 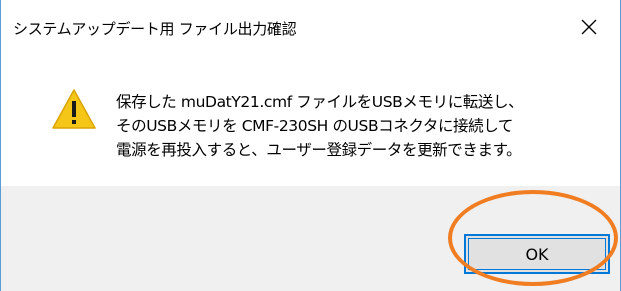 I want to click on message-line: 電源を再投入すると、ユーザー登録データを更新できます。, so click(x=319, y=150).